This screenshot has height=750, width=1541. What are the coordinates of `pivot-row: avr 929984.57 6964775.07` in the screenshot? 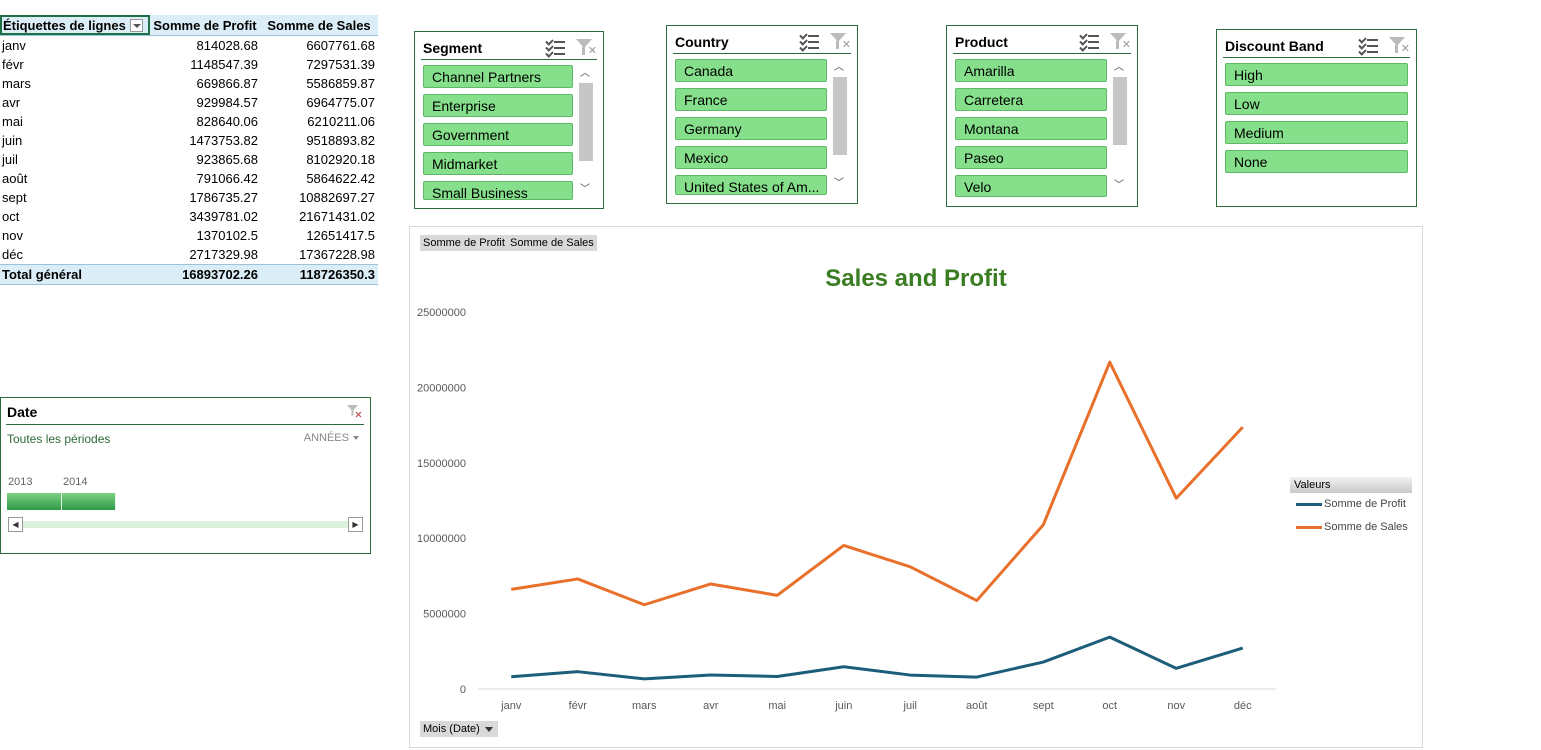 It's located at (189, 102).